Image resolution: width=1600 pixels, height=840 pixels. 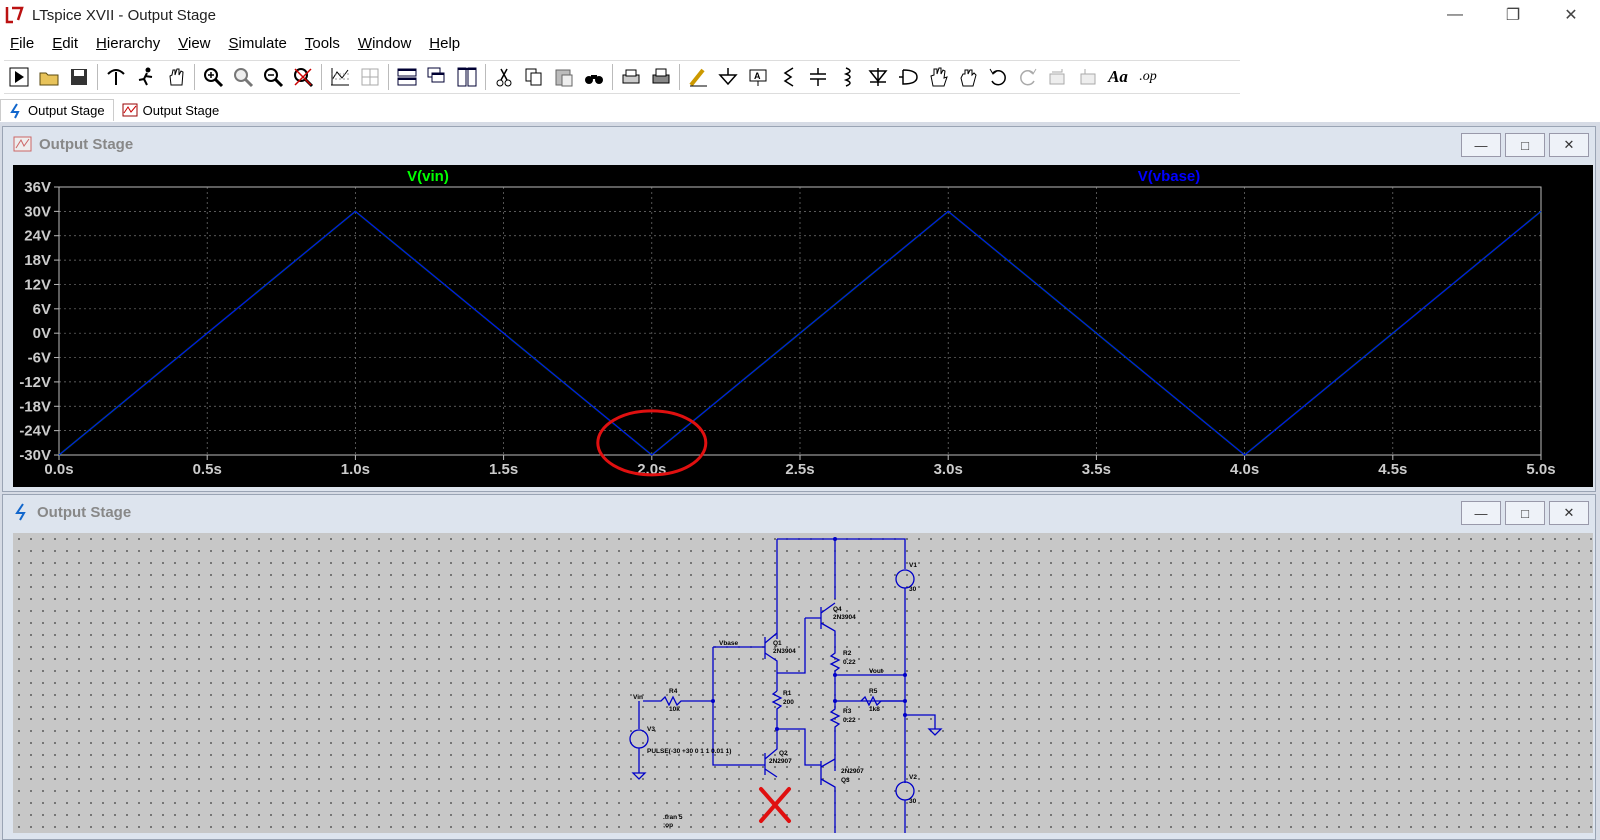 I want to click on schematic-window-title: Output Stage, so click(x=84, y=512).